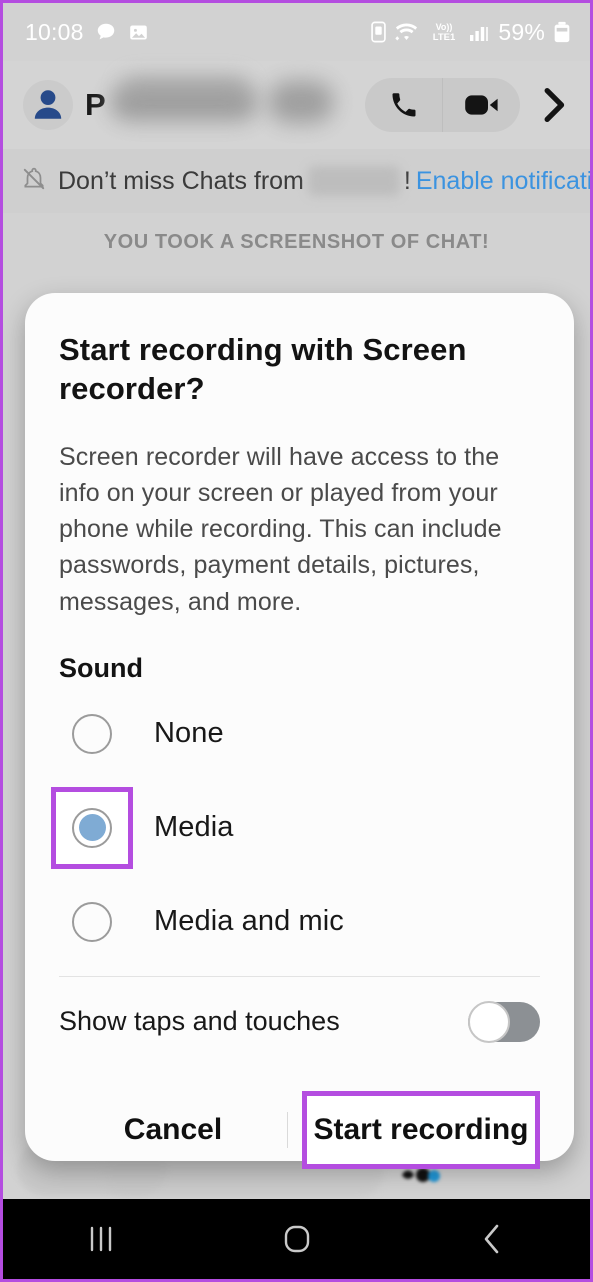  What do you see at coordinates (521, 31) in the screenshot?
I see `battery-percent-label: 59%` at bounding box center [521, 31].